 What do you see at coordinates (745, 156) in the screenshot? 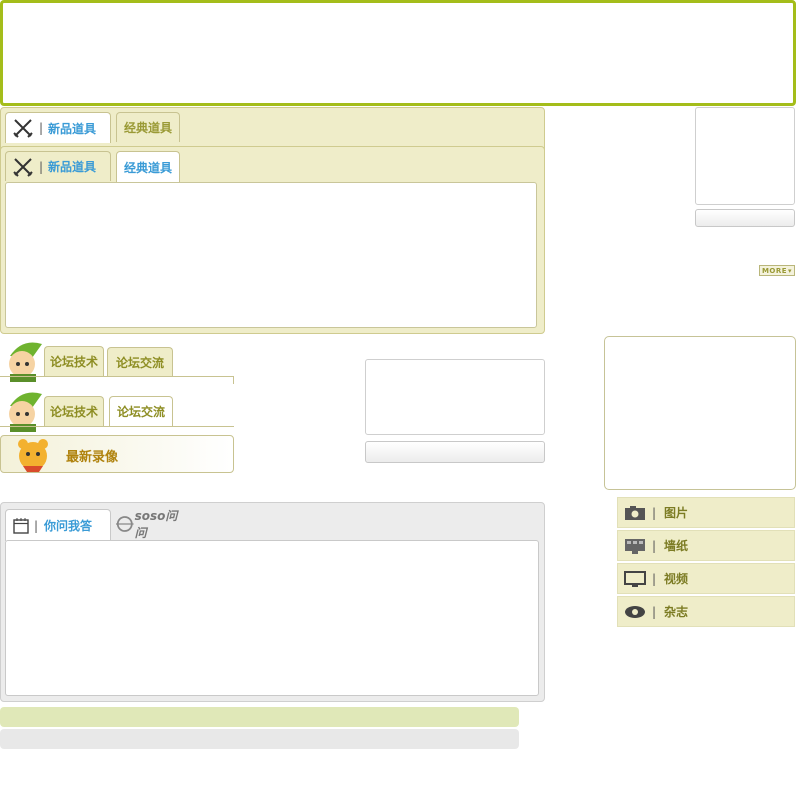
I see `promo-image-box` at bounding box center [745, 156].